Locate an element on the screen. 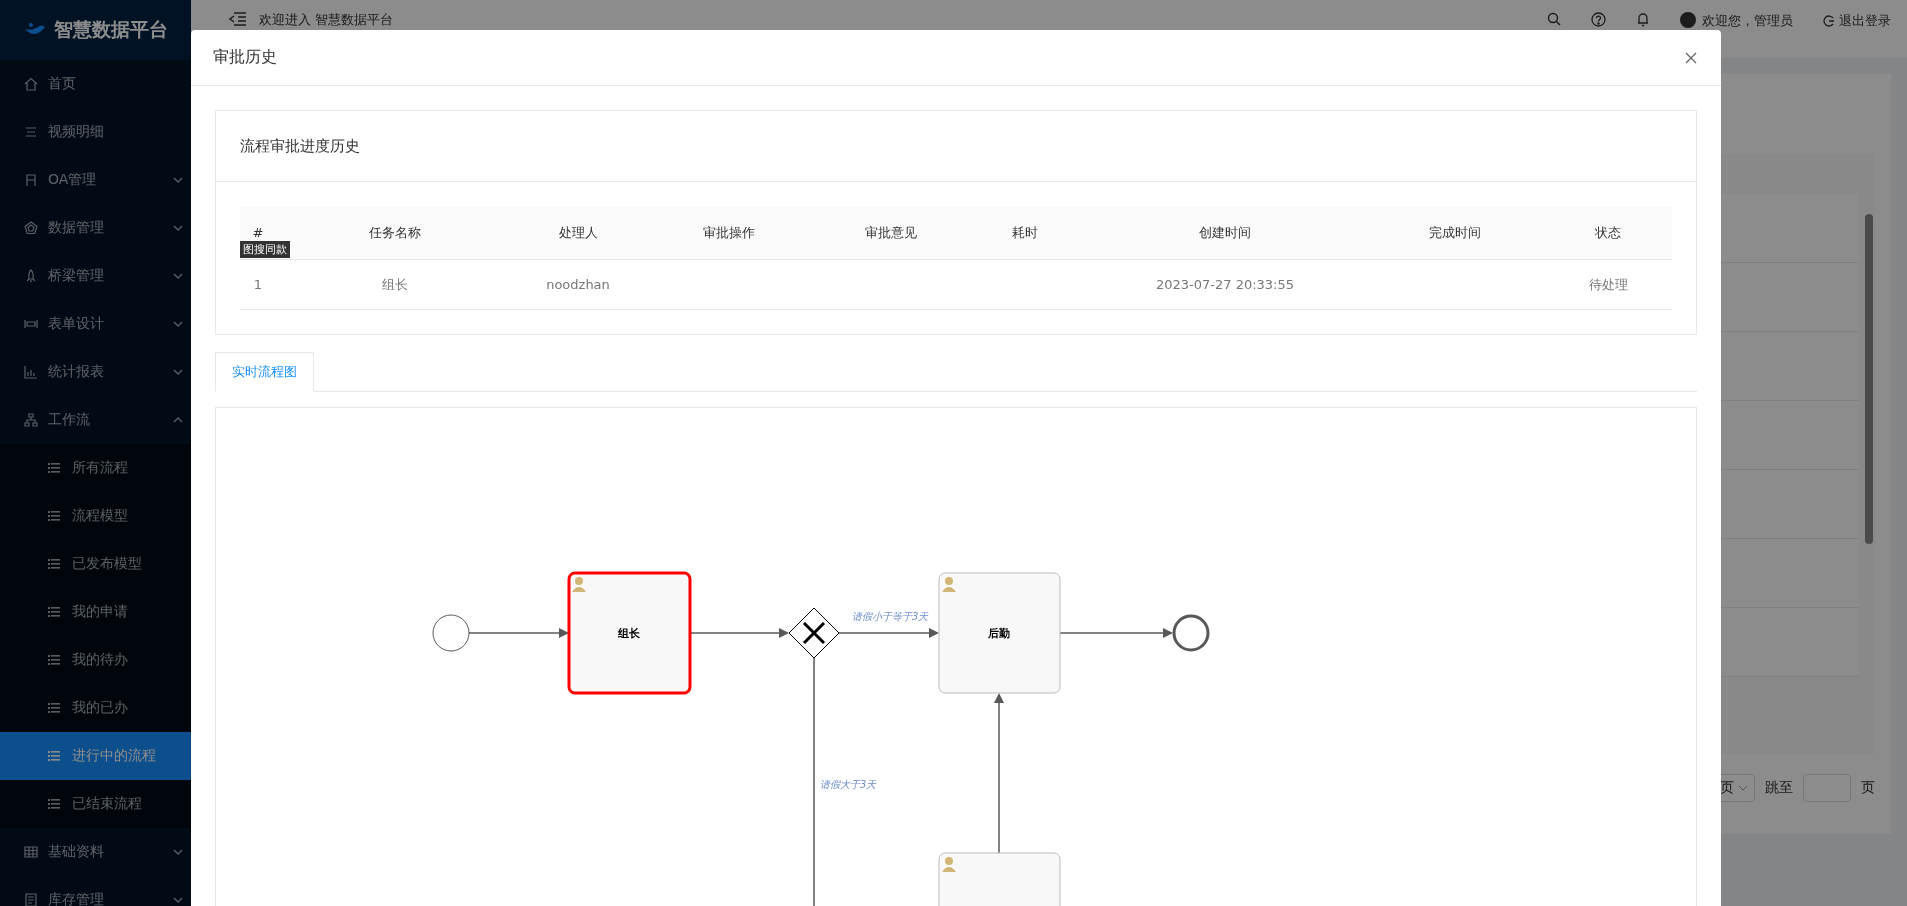 The width and height of the screenshot is (1907, 906). submenu-item: 我的申请 is located at coordinates (95, 612).